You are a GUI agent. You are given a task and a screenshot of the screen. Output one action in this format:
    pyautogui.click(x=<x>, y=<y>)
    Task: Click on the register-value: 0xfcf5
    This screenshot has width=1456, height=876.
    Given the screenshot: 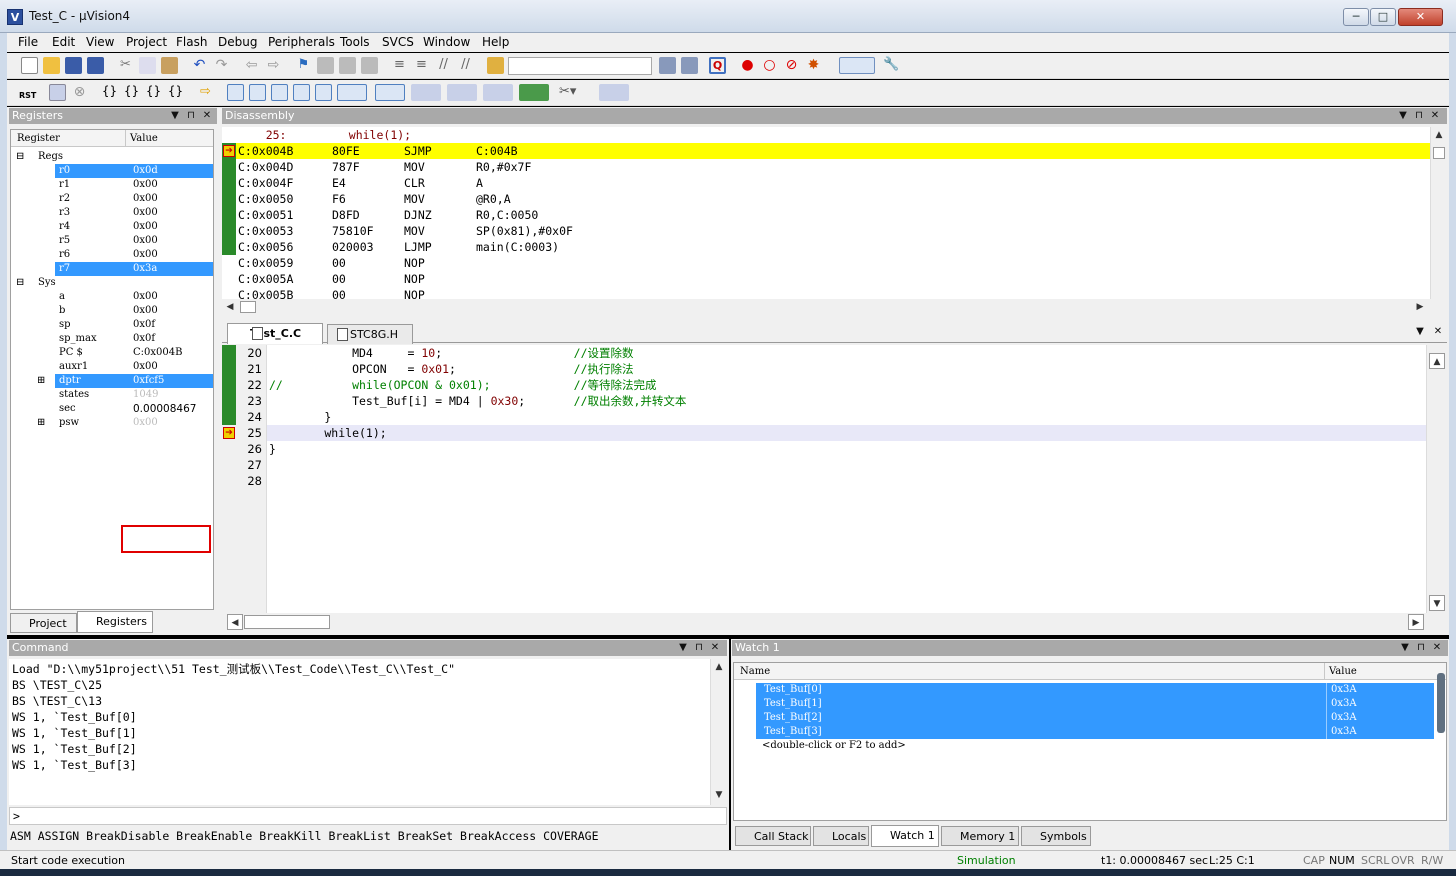 What is the action you would take?
    pyautogui.click(x=169, y=381)
    